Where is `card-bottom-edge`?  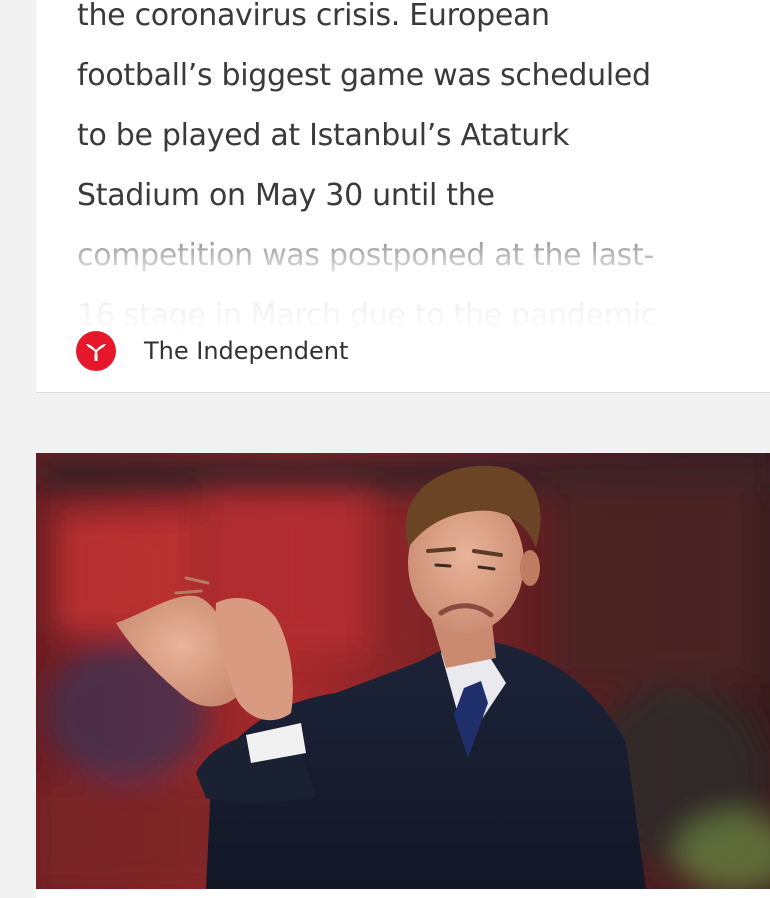 card-bottom-edge is located at coordinates (403, 893).